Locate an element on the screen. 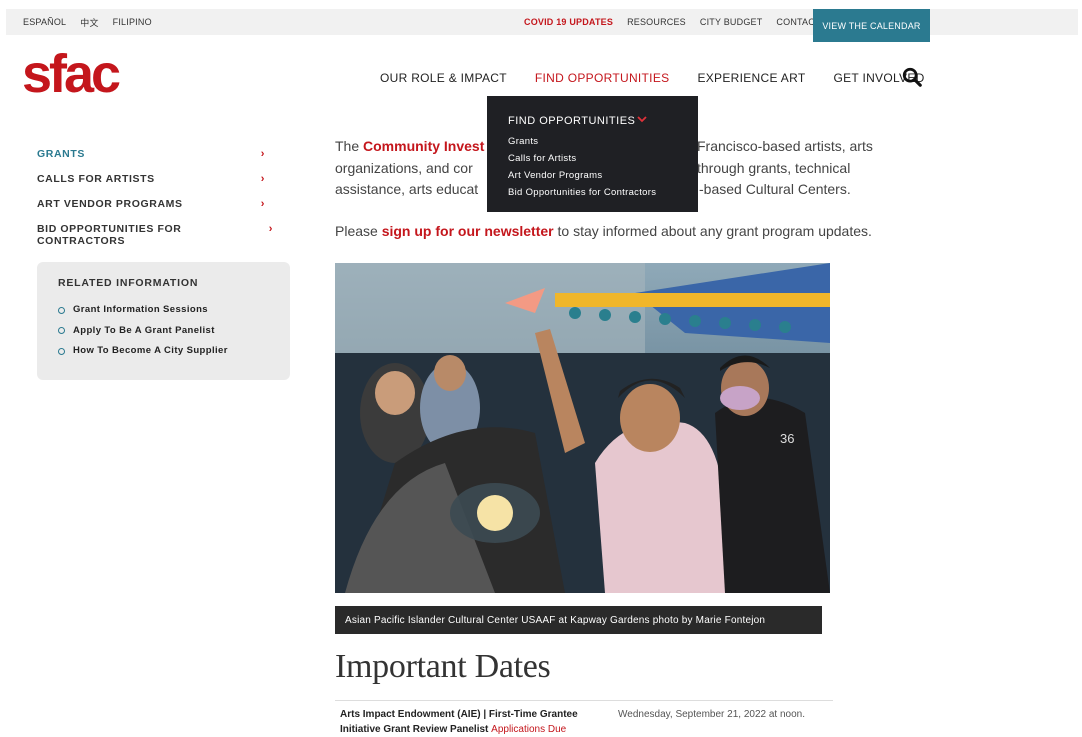  sidebar-item-vendor: ART VENDOR PROGRAMS › is located at coordinates (153, 210).